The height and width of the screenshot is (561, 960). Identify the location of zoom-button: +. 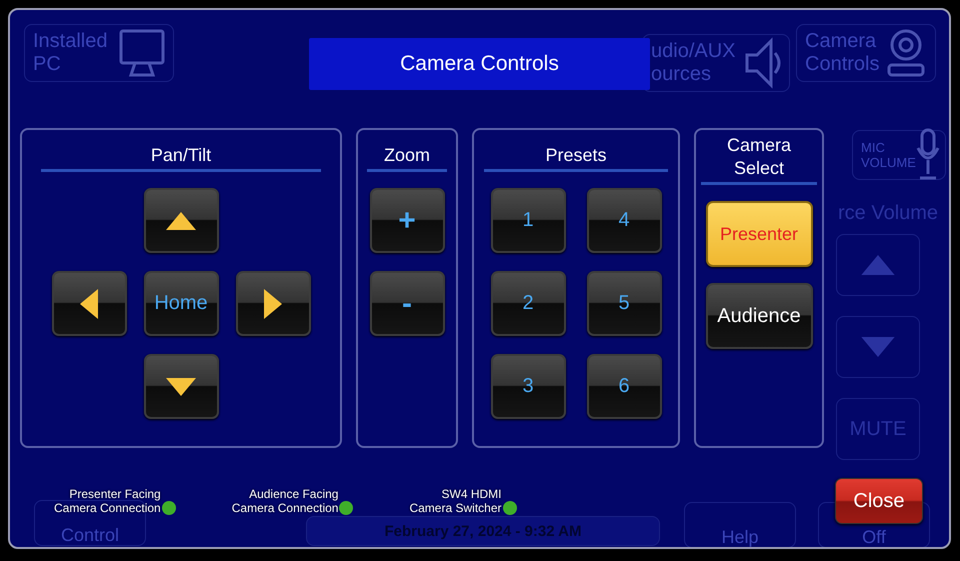
(407, 220).